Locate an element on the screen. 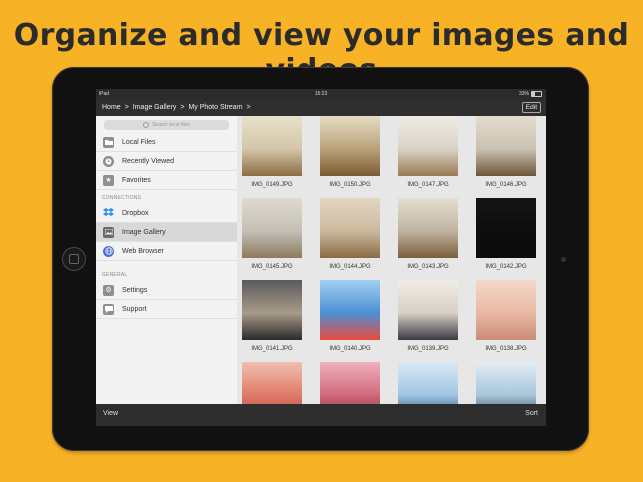 The height and width of the screenshot is (482, 643). globe-icon is located at coordinates (108, 251).